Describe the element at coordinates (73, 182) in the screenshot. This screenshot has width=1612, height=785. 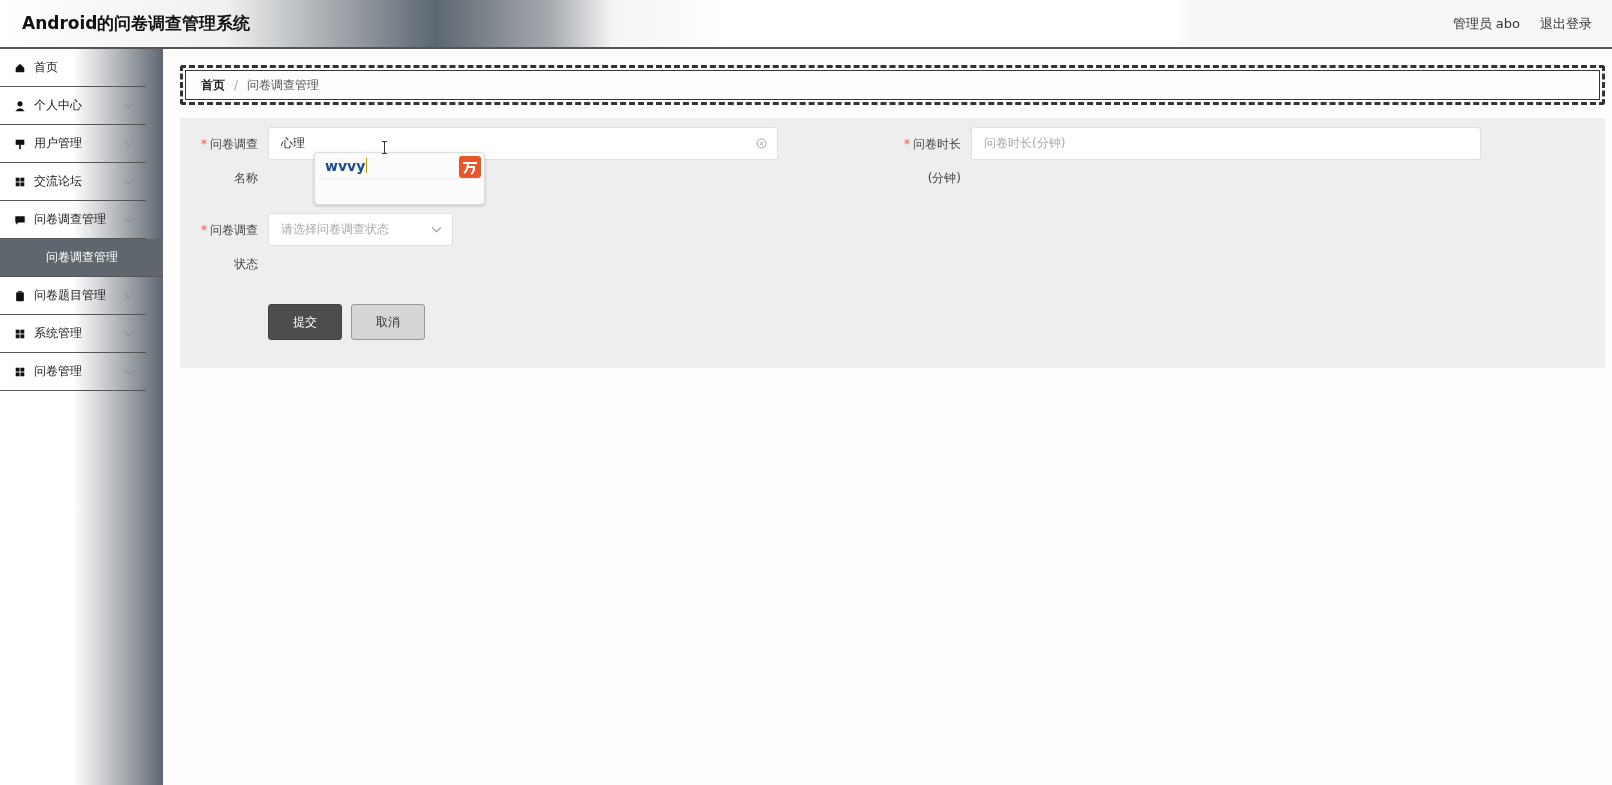
I see `menu-item: 交流论坛` at that location.